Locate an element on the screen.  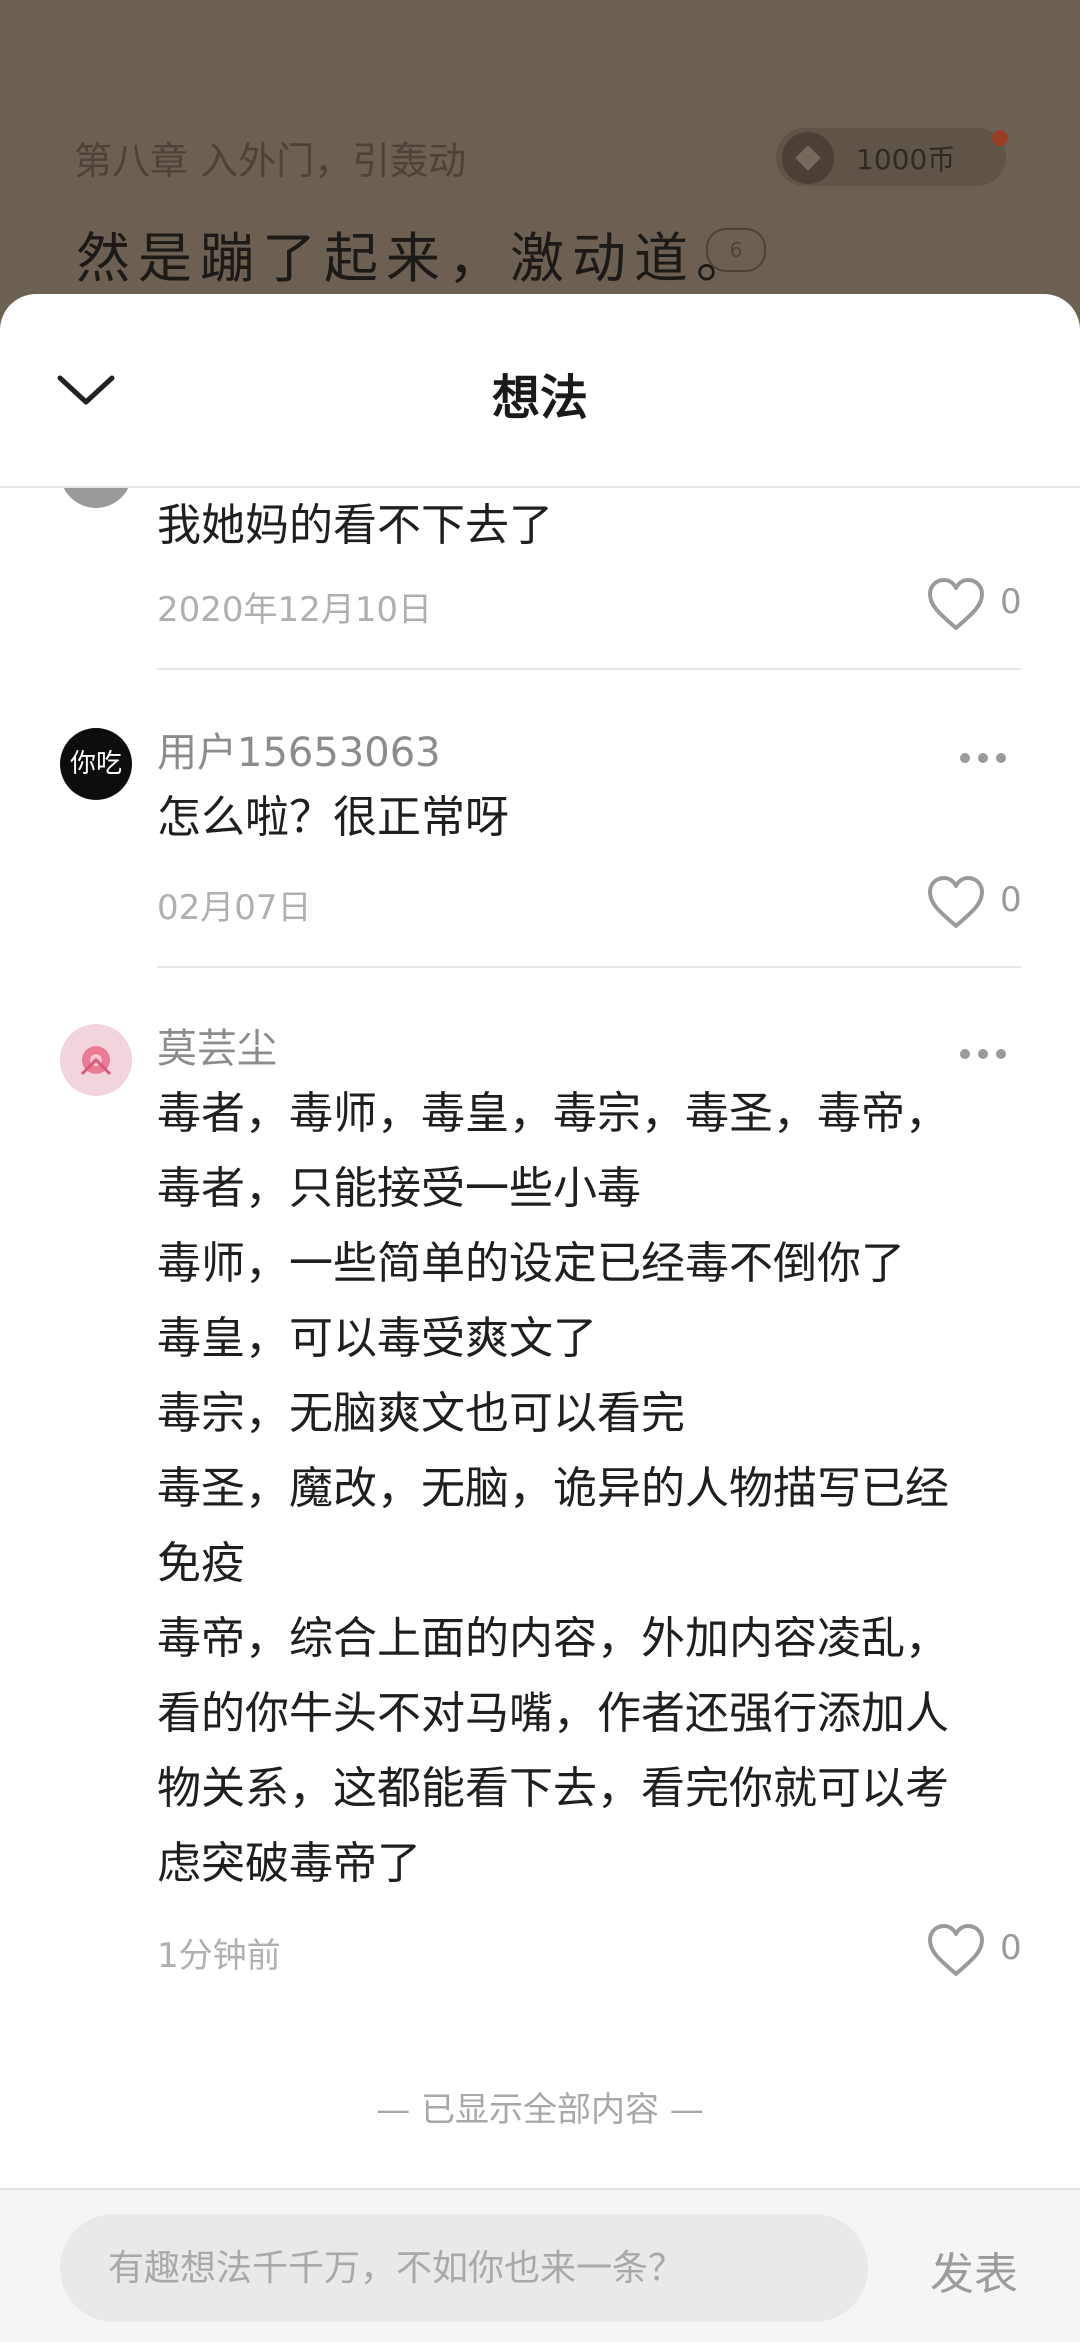
avatar: 你吃 is located at coordinates (96, 764).